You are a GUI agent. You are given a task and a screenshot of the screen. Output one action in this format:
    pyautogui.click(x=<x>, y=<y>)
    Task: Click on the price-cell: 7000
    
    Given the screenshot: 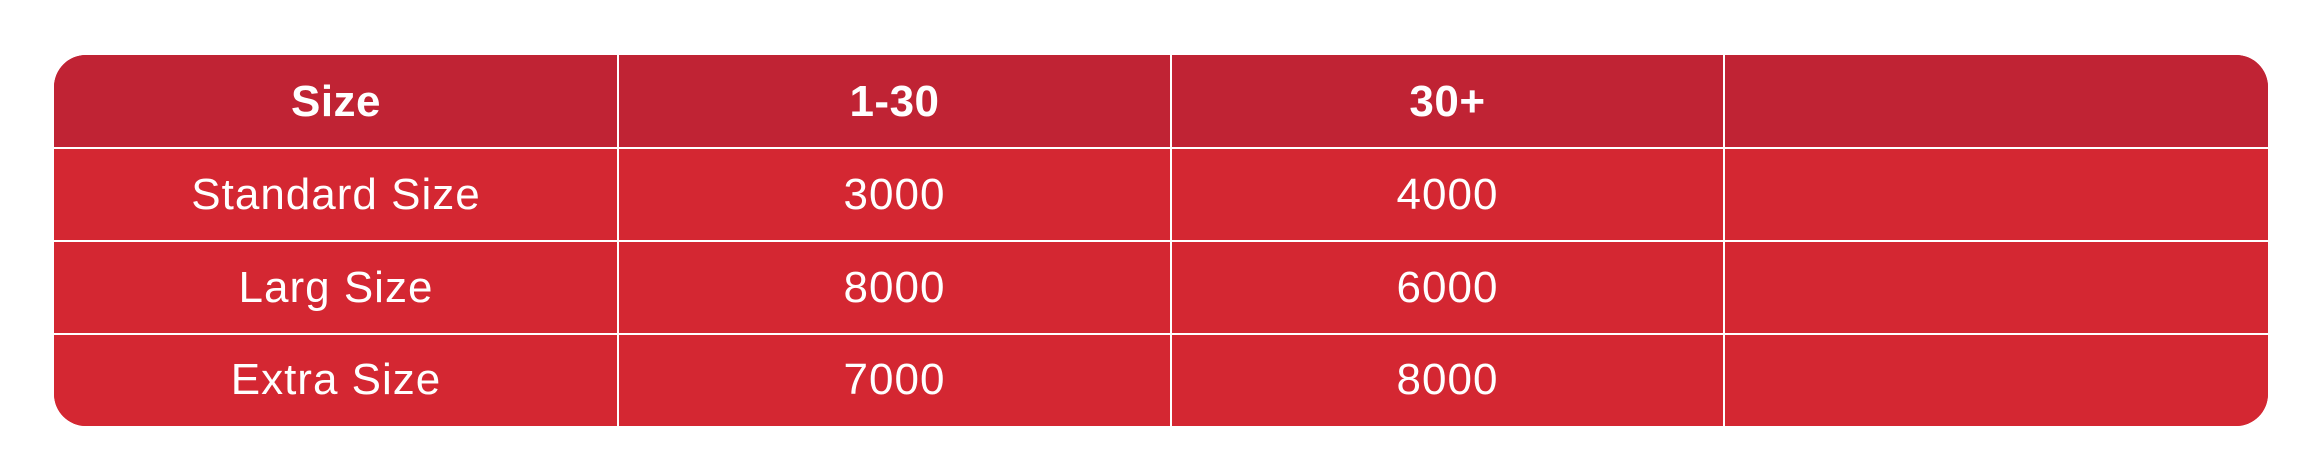 What is the action you would take?
    pyautogui.click(x=894, y=379)
    